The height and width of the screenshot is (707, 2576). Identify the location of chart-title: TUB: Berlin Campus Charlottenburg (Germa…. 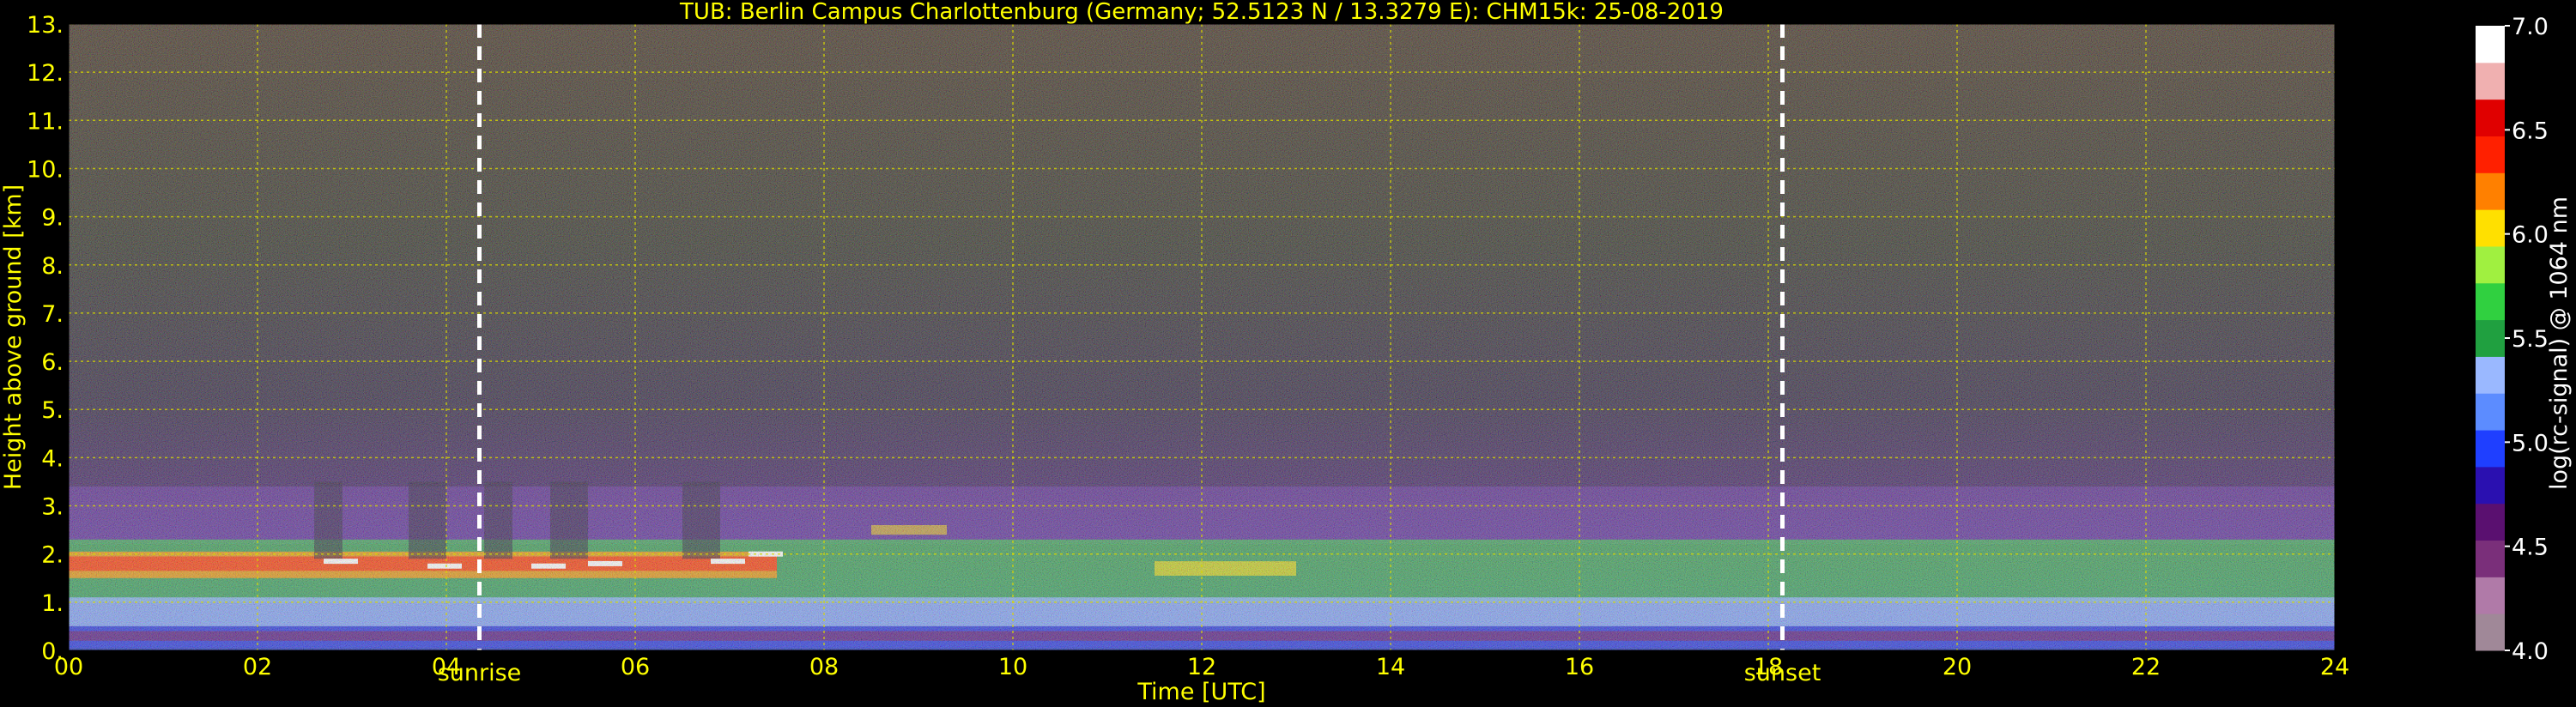
(1201, 12).